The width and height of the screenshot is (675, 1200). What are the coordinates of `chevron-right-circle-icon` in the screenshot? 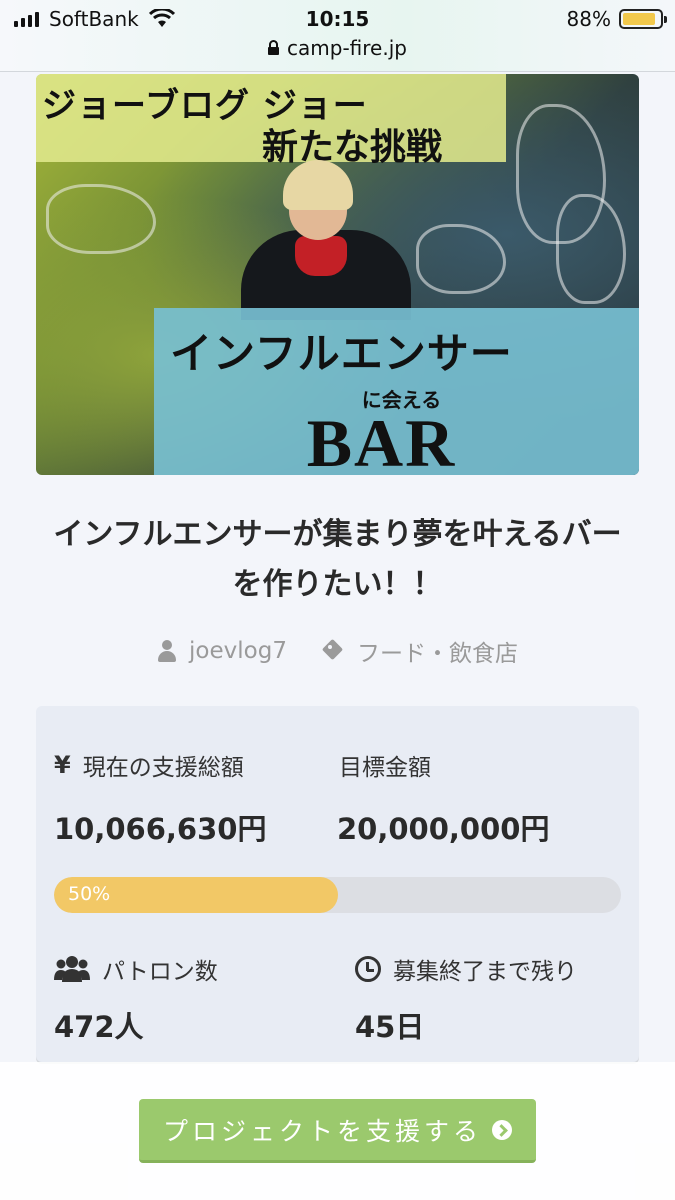 It's located at (502, 1129).